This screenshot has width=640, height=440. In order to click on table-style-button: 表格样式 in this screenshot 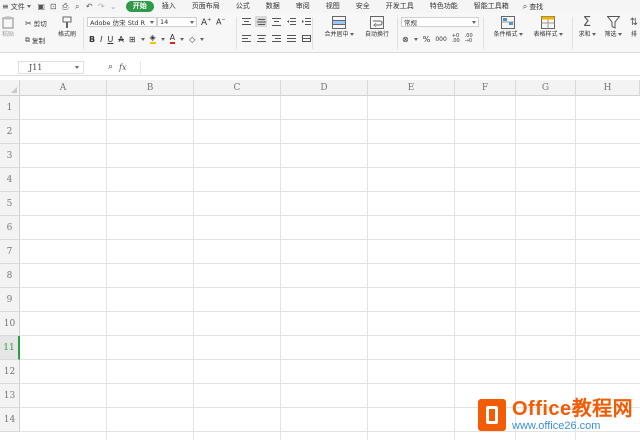, I will do `click(548, 26)`.